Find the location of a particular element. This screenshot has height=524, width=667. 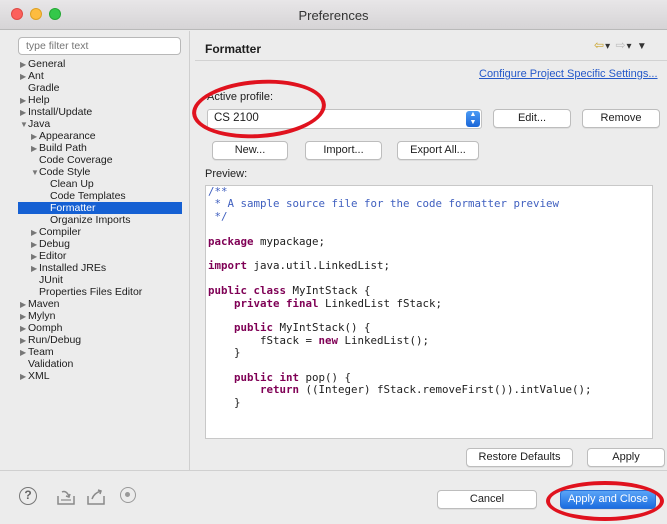

tree-item-label: Clean Up is located at coordinates (72, 184).